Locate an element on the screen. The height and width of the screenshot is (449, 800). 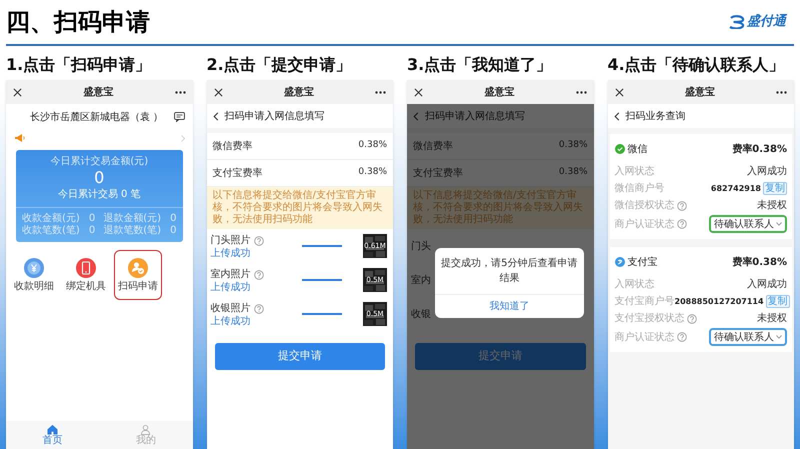
shop-name: 长沙市岳麓区新城电器（袁 ） is located at coordinates (96, 117).